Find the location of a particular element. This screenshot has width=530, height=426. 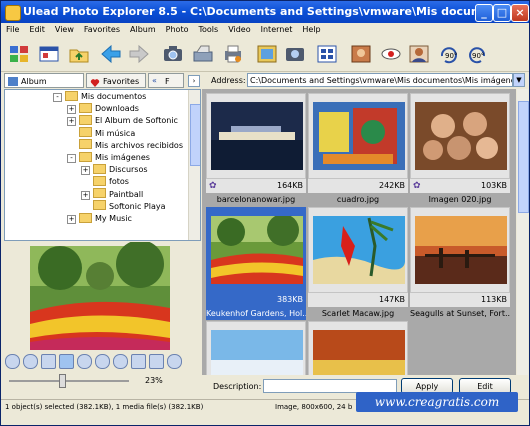

info-icon is located at coordinates (138, 361).